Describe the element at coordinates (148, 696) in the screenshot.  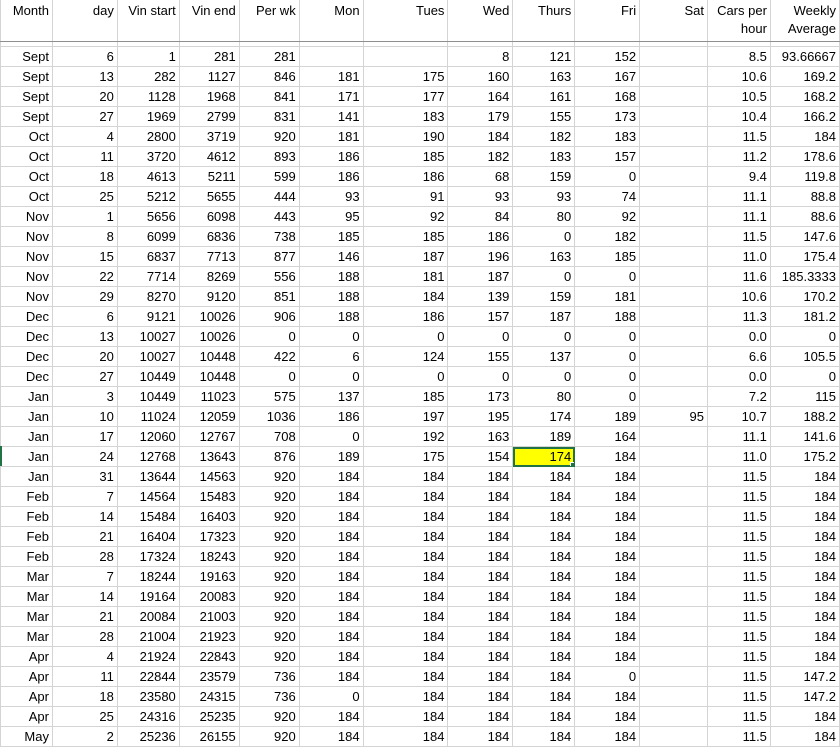
I see `cell-vin-start: 23580` at that location.